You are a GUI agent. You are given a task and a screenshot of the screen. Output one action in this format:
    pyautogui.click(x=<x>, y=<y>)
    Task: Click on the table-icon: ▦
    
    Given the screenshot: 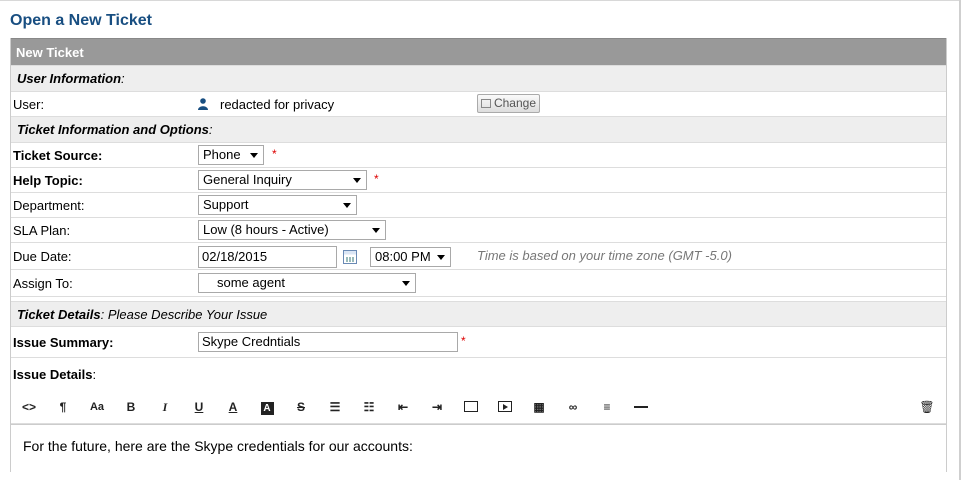 What is the action you would take?
    pyautogui.click(x=539, y=407)
    